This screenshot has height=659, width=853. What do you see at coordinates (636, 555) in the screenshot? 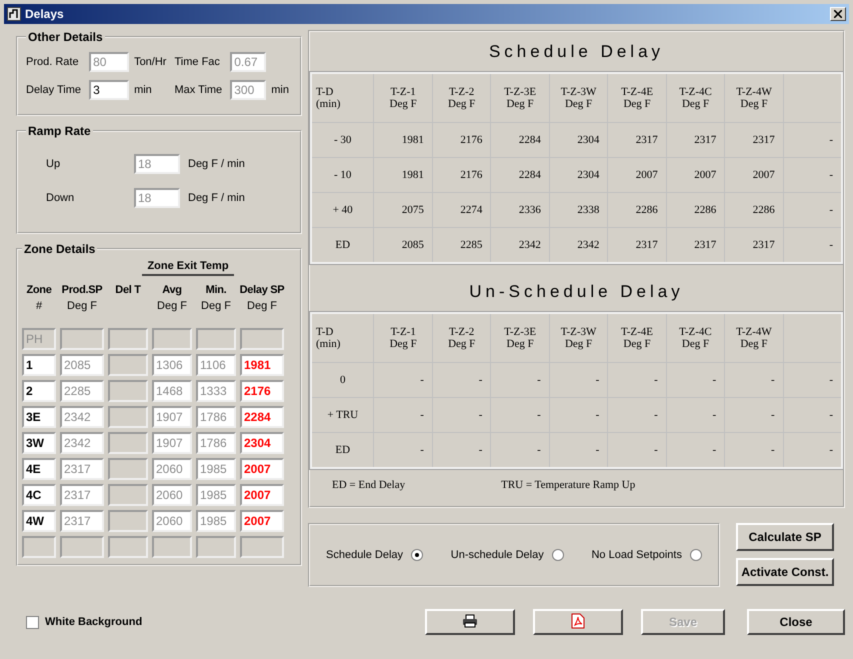
I see `radio-label: No Load Setpoints` at bounding box center [636, 555].